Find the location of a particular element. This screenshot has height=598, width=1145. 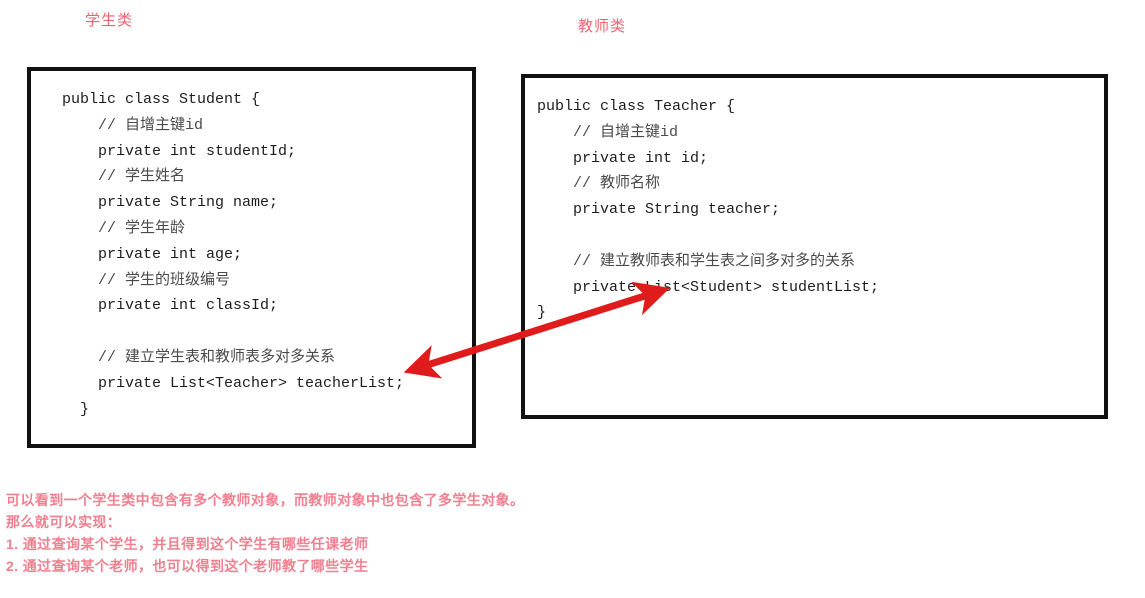

code-comment-line: // 建立教师表和学生表之间多对多的关系 is located at coordinates (696, 261).